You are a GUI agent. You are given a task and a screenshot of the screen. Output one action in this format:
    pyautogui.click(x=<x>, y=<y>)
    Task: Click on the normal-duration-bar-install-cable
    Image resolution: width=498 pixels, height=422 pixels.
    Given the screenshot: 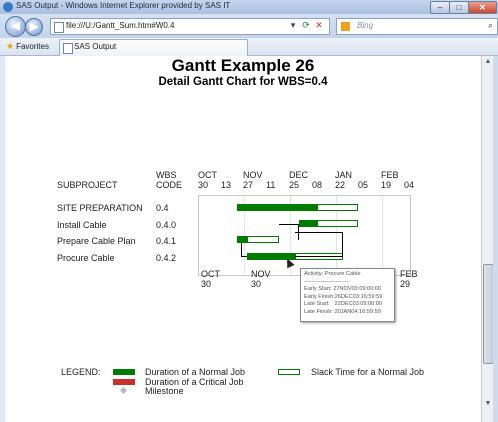 What is the action you would take?
    pyautogui.click(x=308, y=223)
    